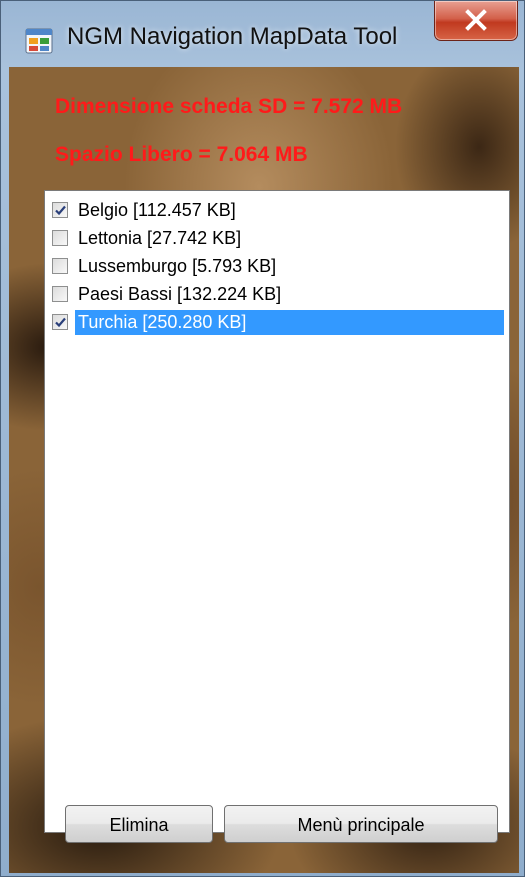 This screenshot has height=877, width=525. I want to click on free-space-label: Spazio Libero = 7.064 MB, so click(181, 154).